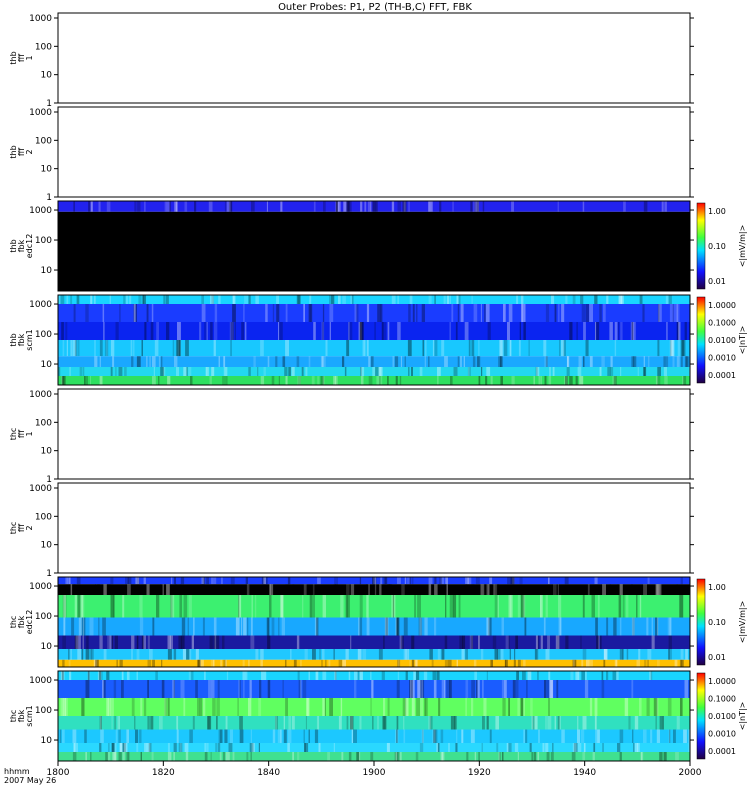 This screenshot has width=750, height=800. What do you see at coordinates (722, 375) in the screenshot?
I see `colorbar-tick-label: 0.0001` at bounding box center [722, 375].